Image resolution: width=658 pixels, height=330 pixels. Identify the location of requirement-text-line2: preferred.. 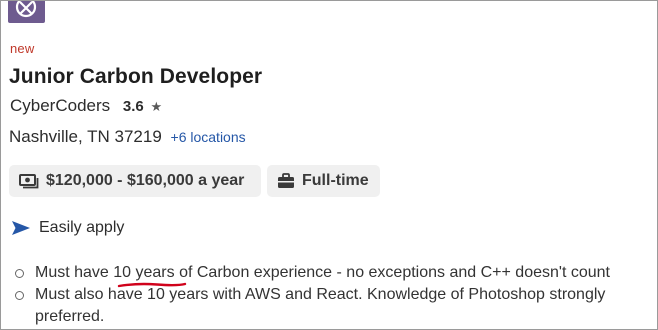
(70, 316).